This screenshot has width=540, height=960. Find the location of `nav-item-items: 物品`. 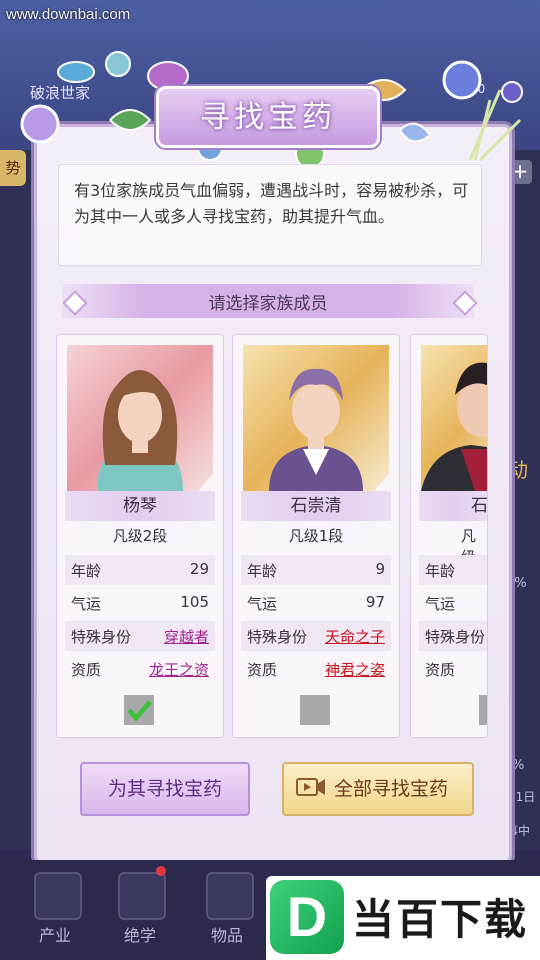

nav-item-items: 物品 is located at coordinates (227, 934).